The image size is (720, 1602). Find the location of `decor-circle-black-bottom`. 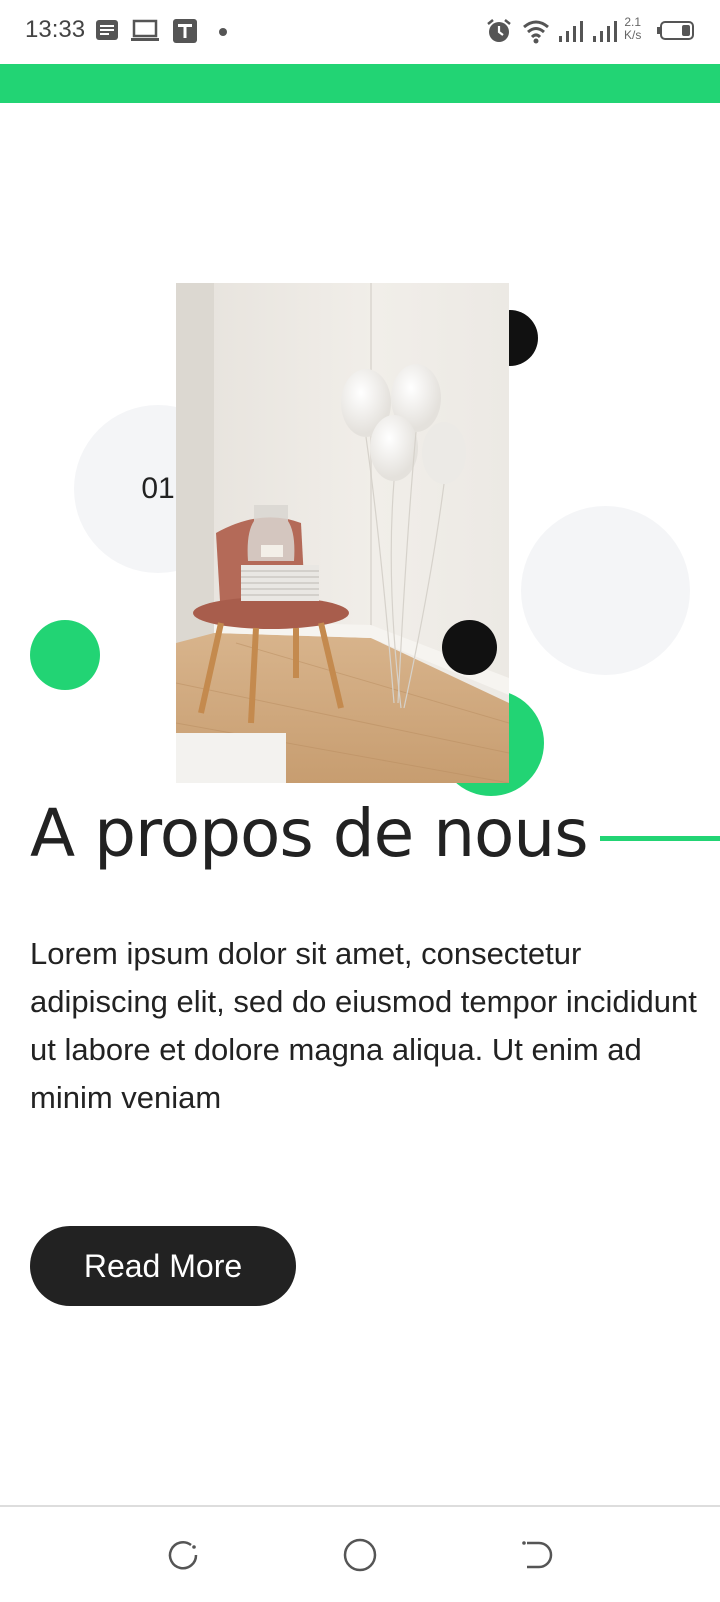

decor-circle-black-bottom is located at coordinates (469, 647).